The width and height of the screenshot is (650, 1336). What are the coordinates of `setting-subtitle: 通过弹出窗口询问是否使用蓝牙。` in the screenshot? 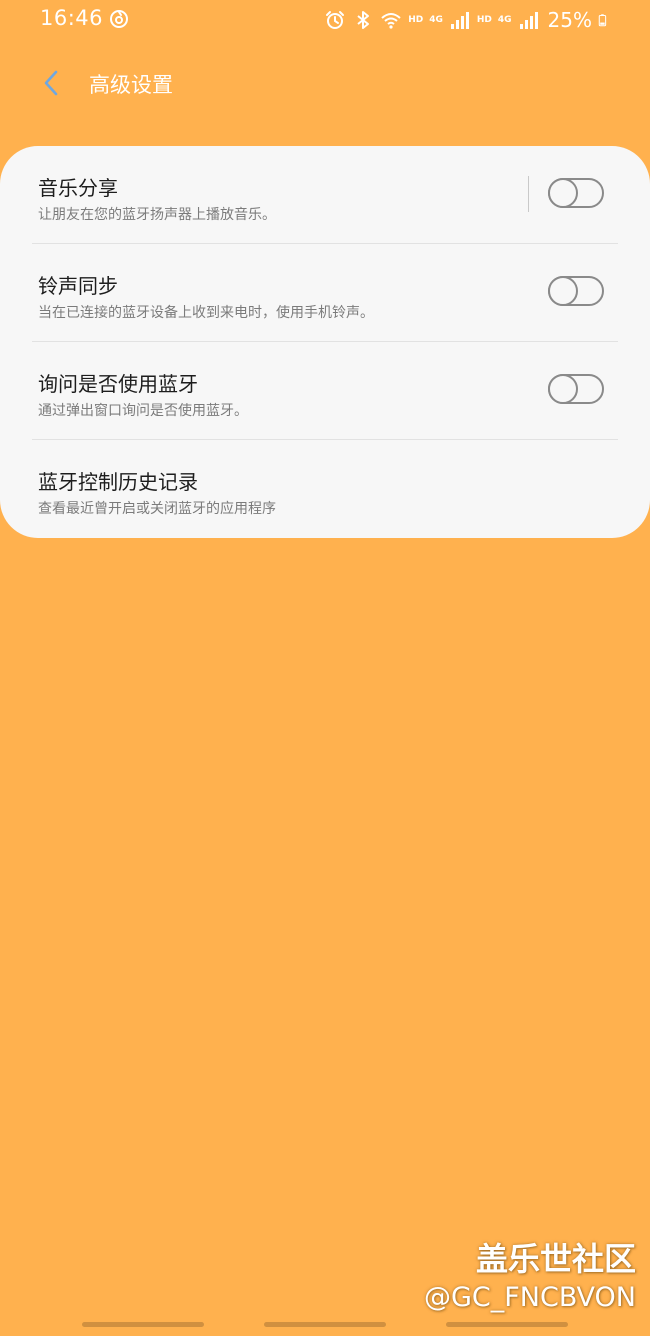 It's located at (143, 411).